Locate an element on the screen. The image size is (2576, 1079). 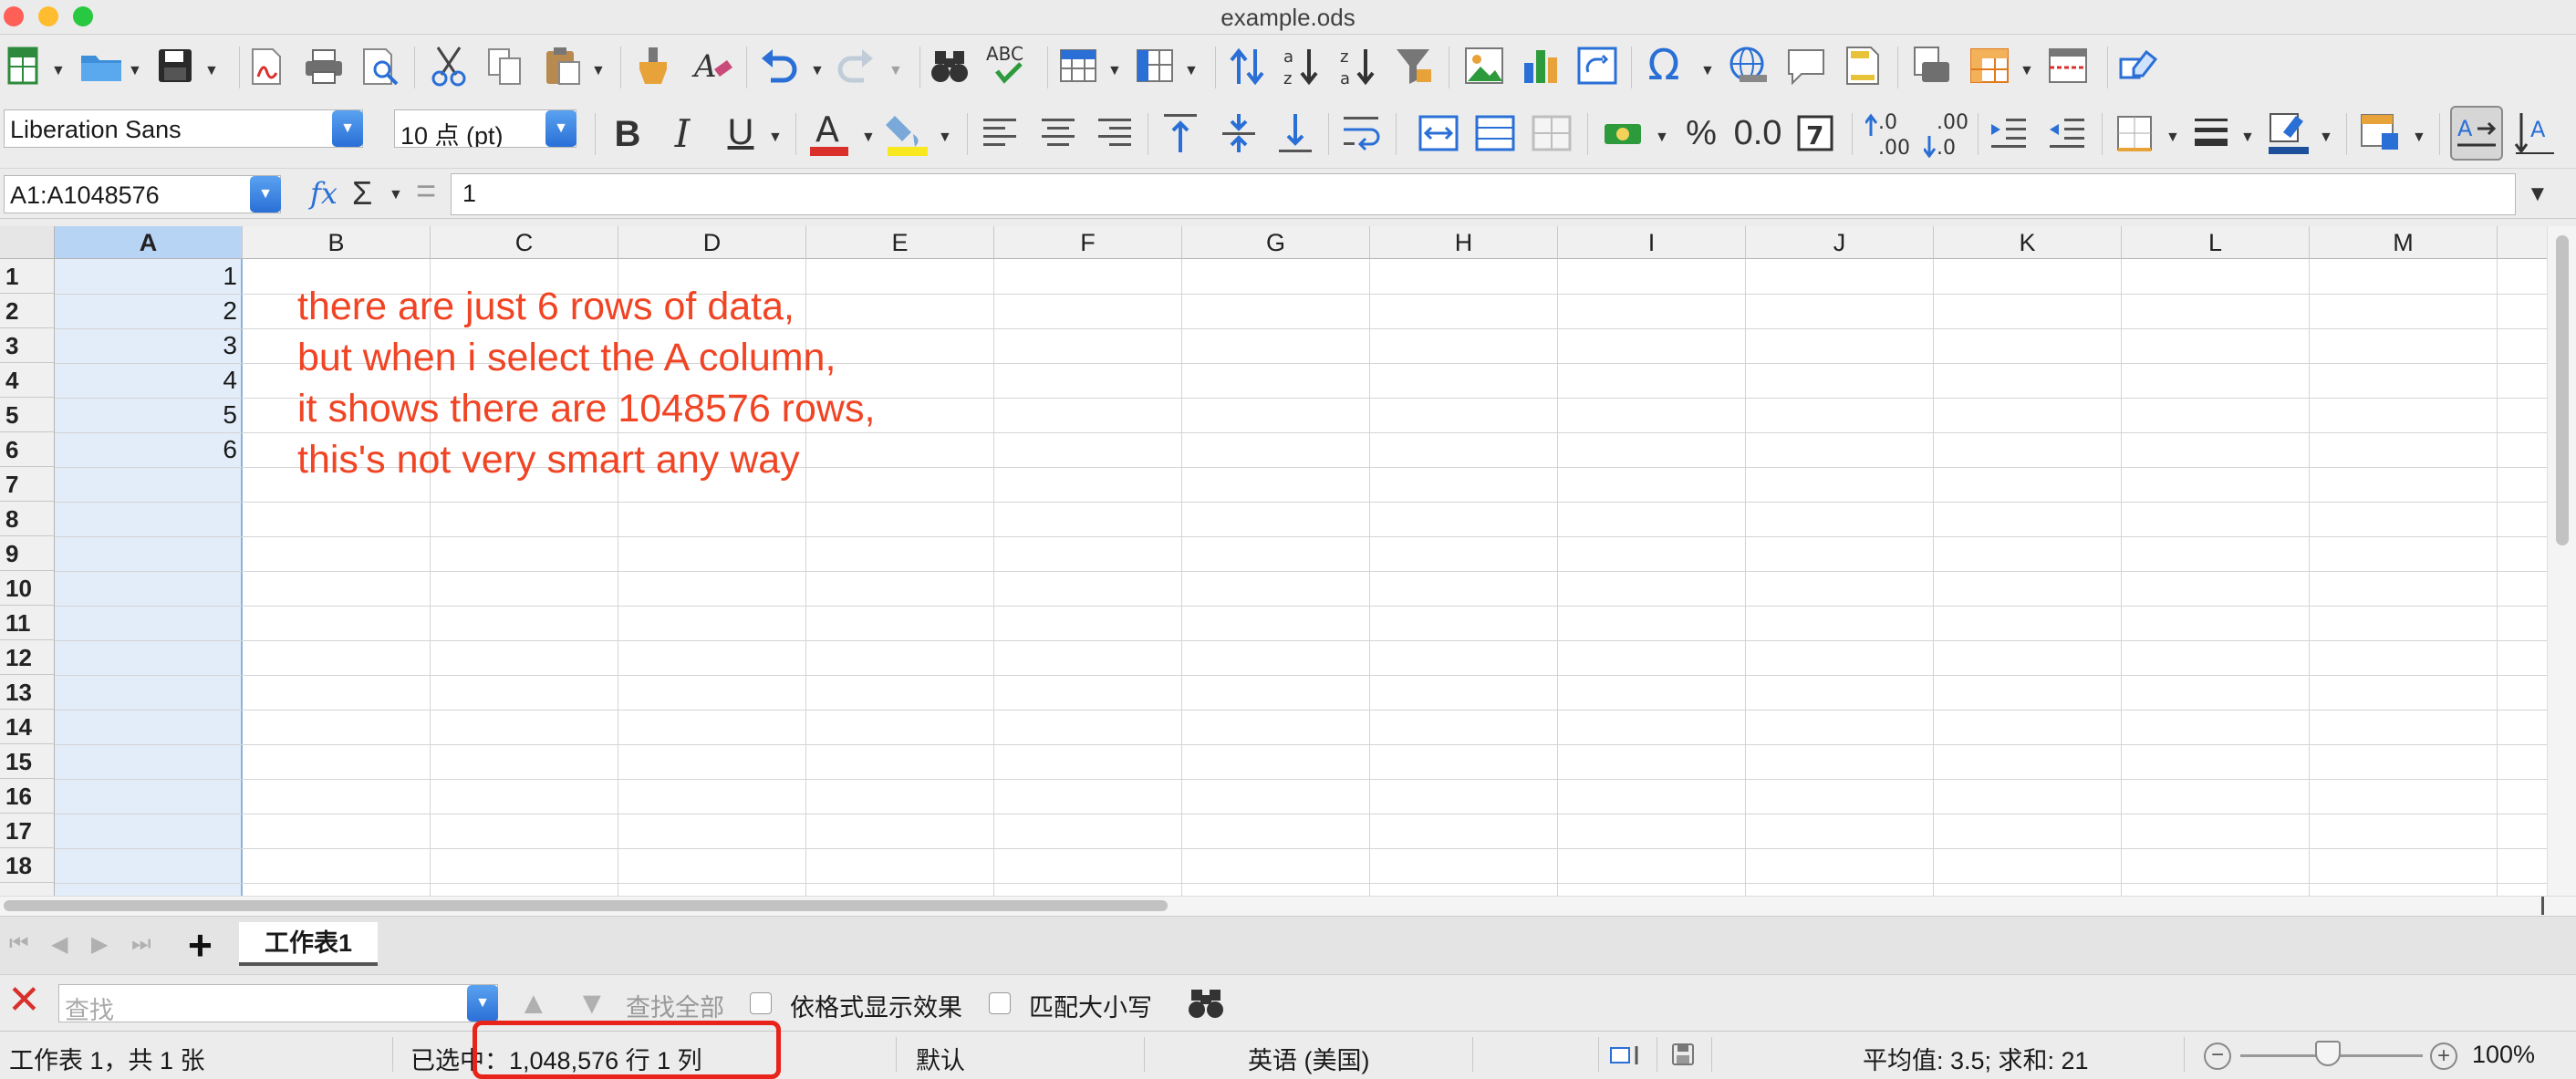
zoom-out-icon: − is located at coordinates (2217, 1056).